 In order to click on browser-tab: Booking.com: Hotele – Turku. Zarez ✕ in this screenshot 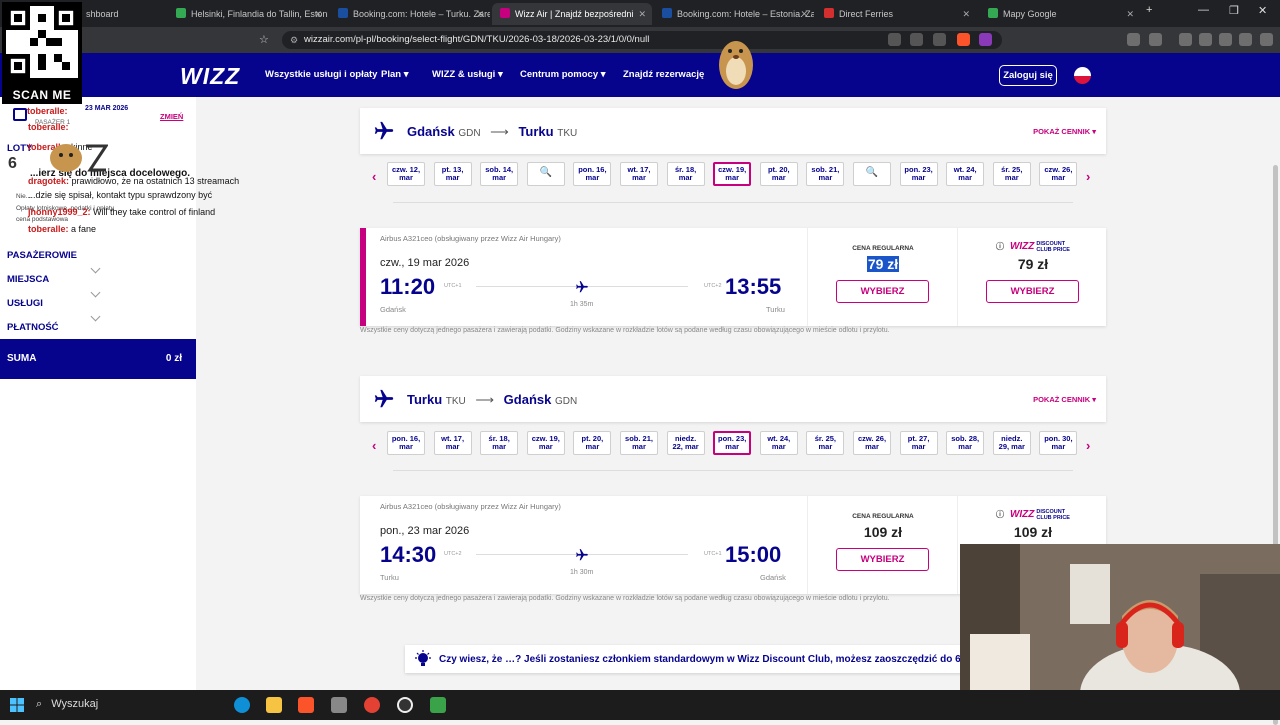, I will do `click(410, 14)`.